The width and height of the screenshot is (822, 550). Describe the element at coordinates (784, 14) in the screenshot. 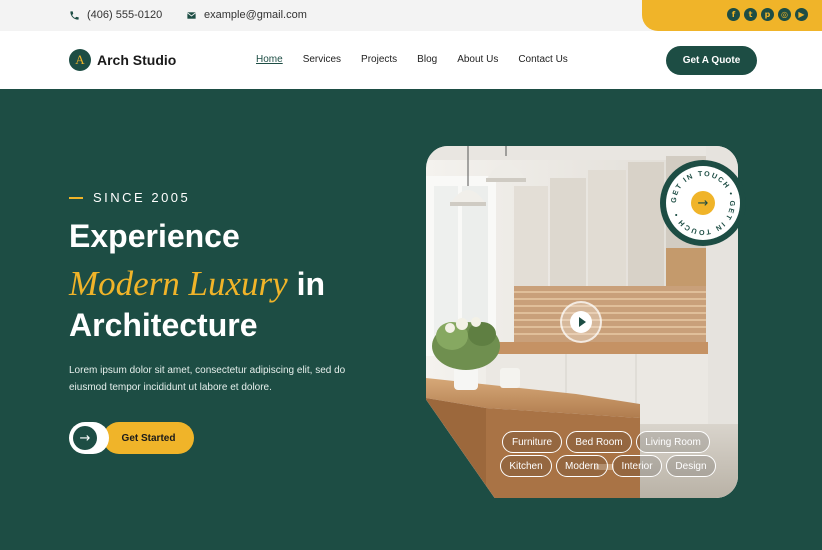

I see `instagram-icon: ◎` at that location.